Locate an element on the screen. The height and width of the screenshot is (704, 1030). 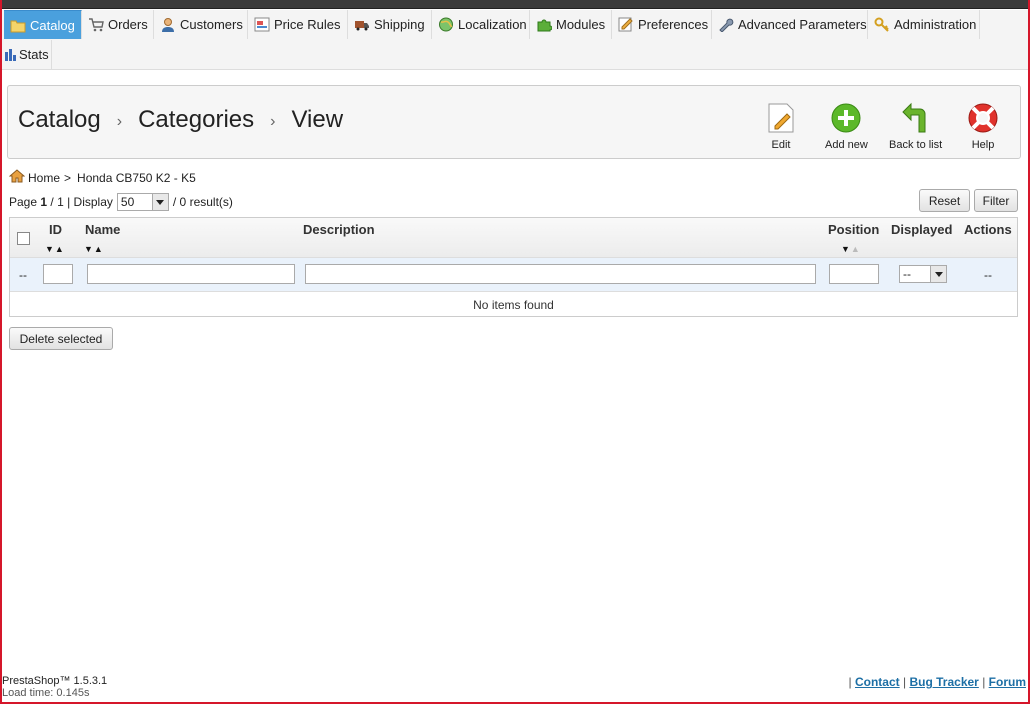
price-tag-icon is located at coordinates (262, 24).